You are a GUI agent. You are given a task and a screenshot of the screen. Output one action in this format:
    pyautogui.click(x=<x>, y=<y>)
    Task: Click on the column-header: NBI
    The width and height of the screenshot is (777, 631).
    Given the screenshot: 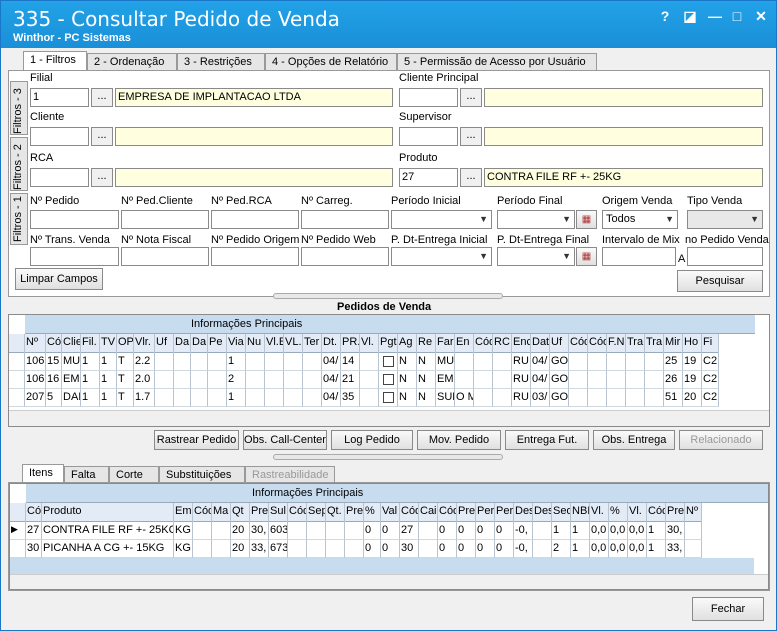 What is the action you would take?
    pyautogui.click(x=580, y=512)
    